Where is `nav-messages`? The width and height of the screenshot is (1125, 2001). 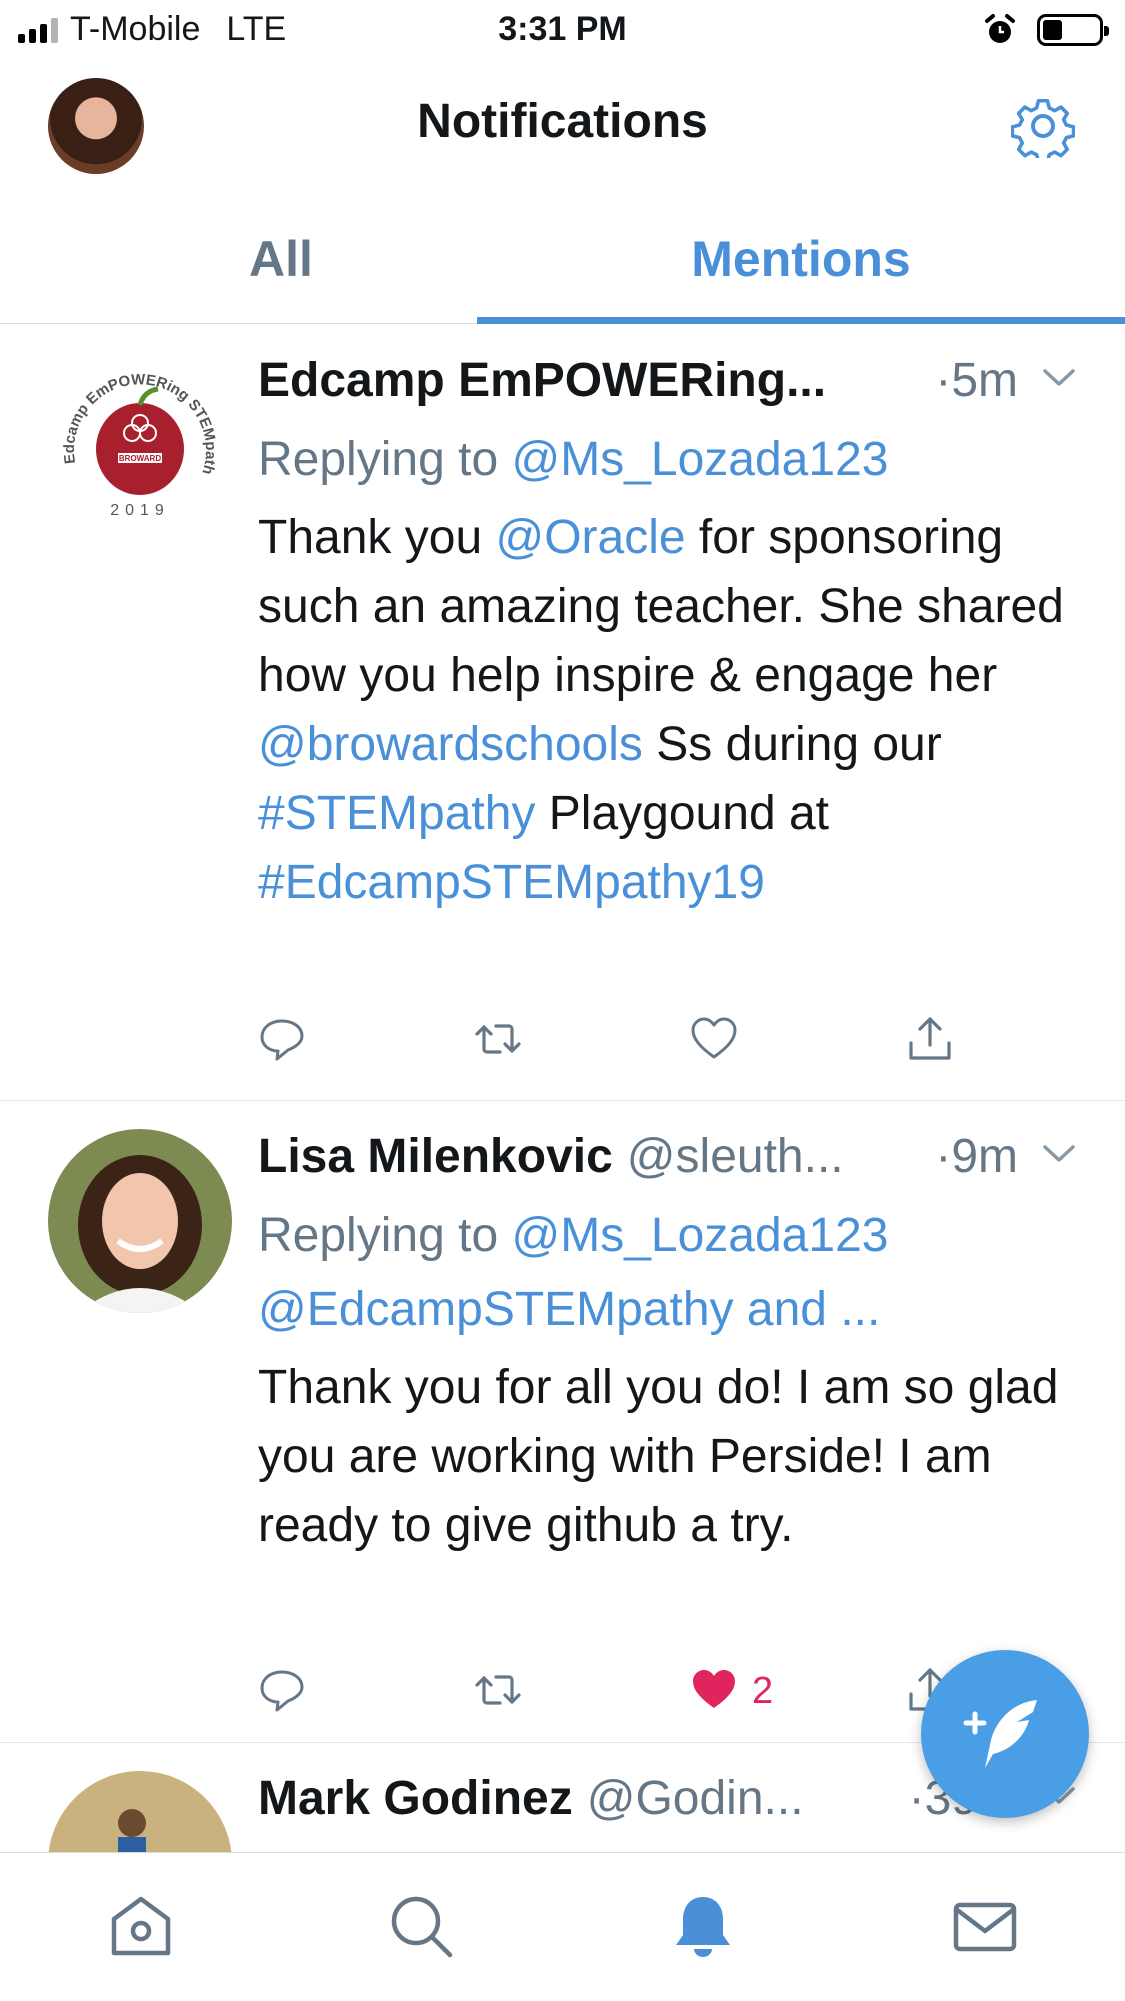
nav-messages is located at coordinates (985, 1926).